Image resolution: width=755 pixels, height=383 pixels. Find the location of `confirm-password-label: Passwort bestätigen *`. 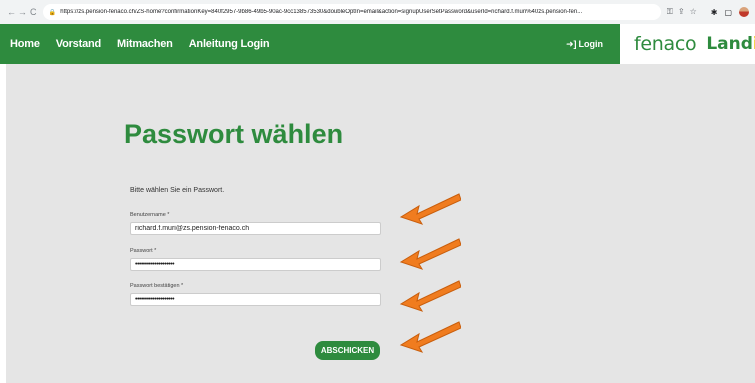

confirm-password-label: Passwort bestätigen * is located at coordinates (157, 286).